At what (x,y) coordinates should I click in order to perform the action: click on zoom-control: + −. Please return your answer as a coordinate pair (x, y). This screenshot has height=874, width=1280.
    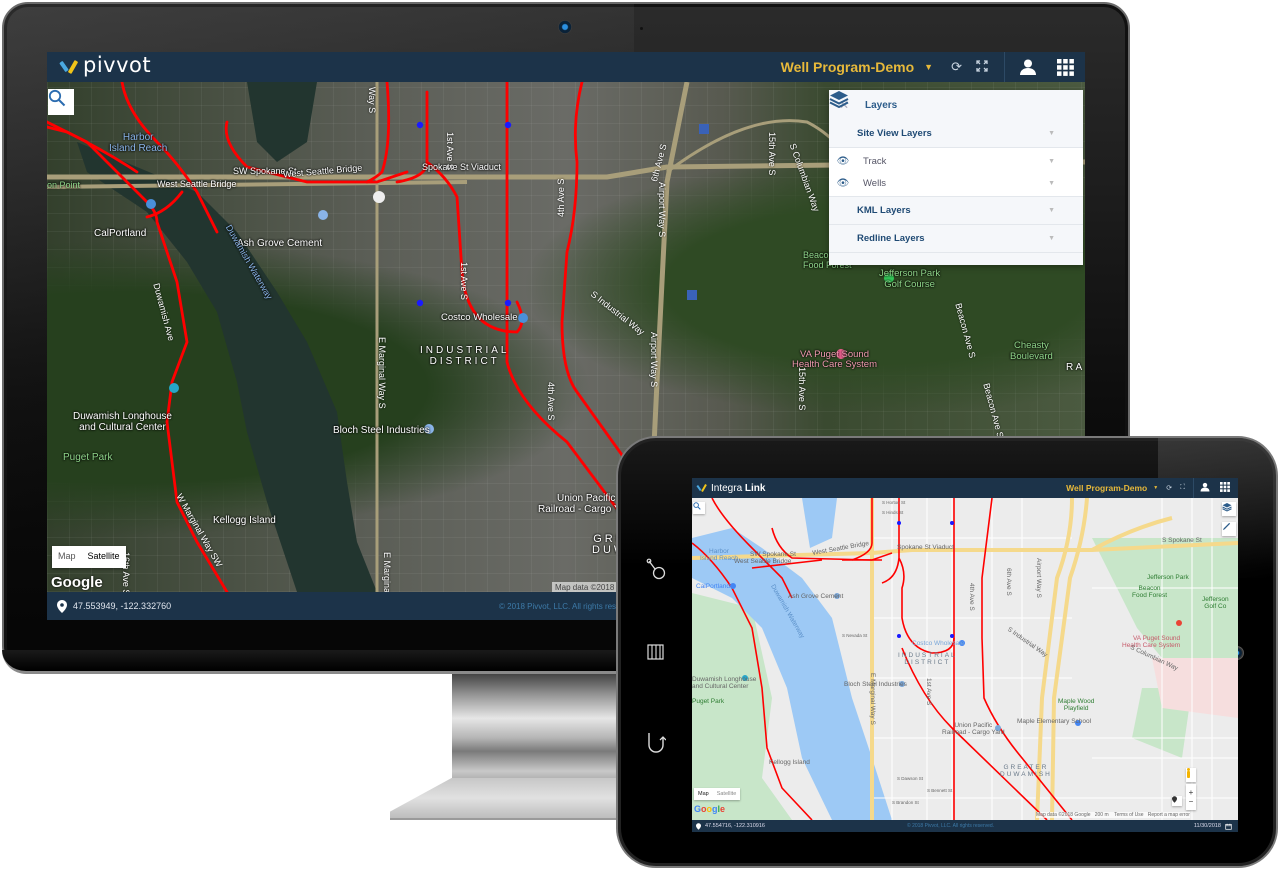
    Looking at the image, I should click on (1191, 797).